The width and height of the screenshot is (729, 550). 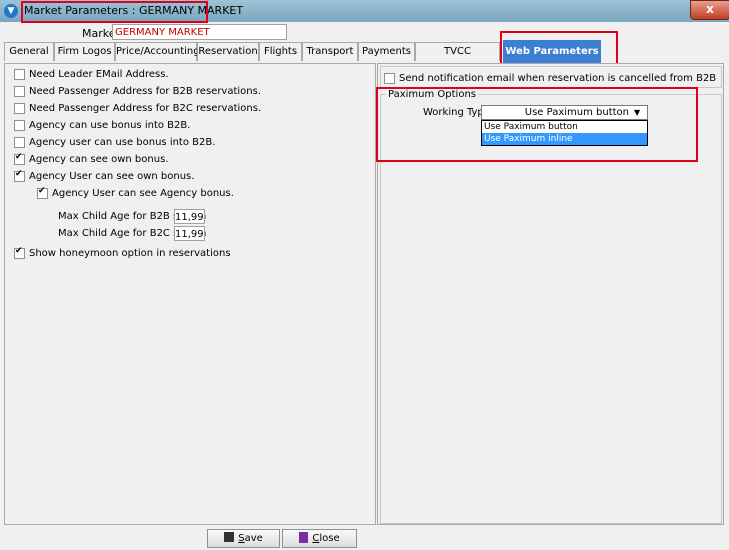 I want to click on dropdown-arrow-icon: ▼, so click(x=637, y=112).